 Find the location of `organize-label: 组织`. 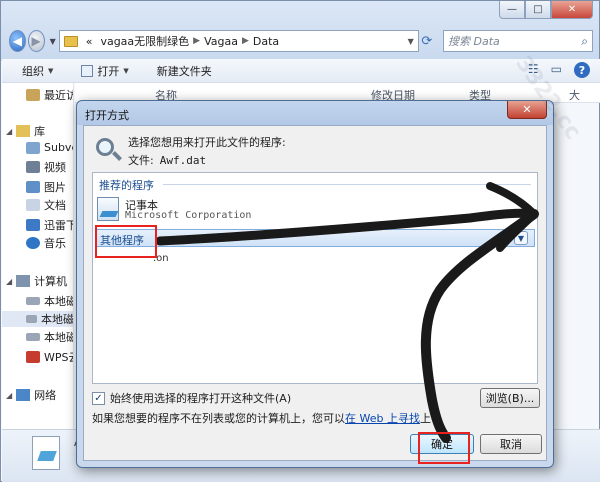

organize-label: 组织 is located at coordinates (33, 71).